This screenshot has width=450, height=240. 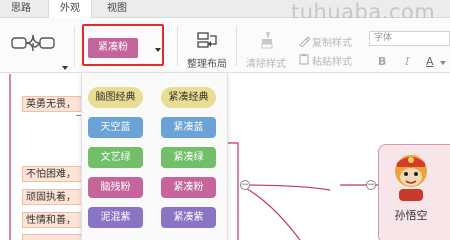 What do you see at coordinates (188, 217) in the screenshot?
I see `theme-option: 紧凑紫` at bounding box center [188, 217].